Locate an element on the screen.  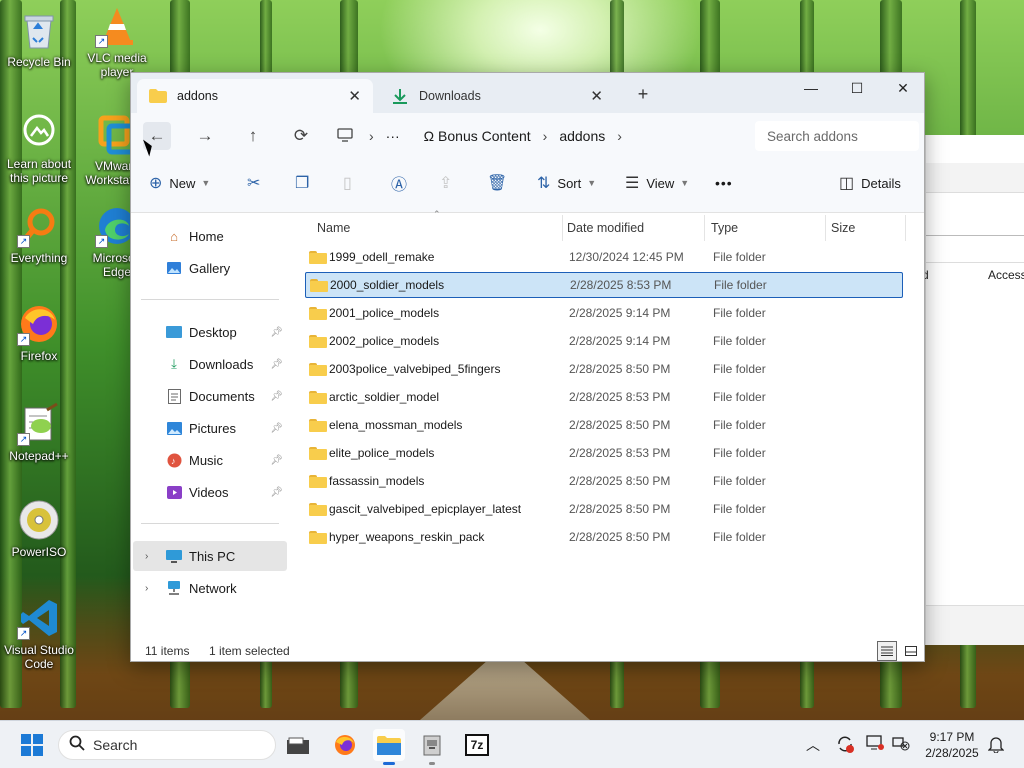
desktop-icon-vscode: ↗ Visual Studio Code is located at coordinates (39, 633).